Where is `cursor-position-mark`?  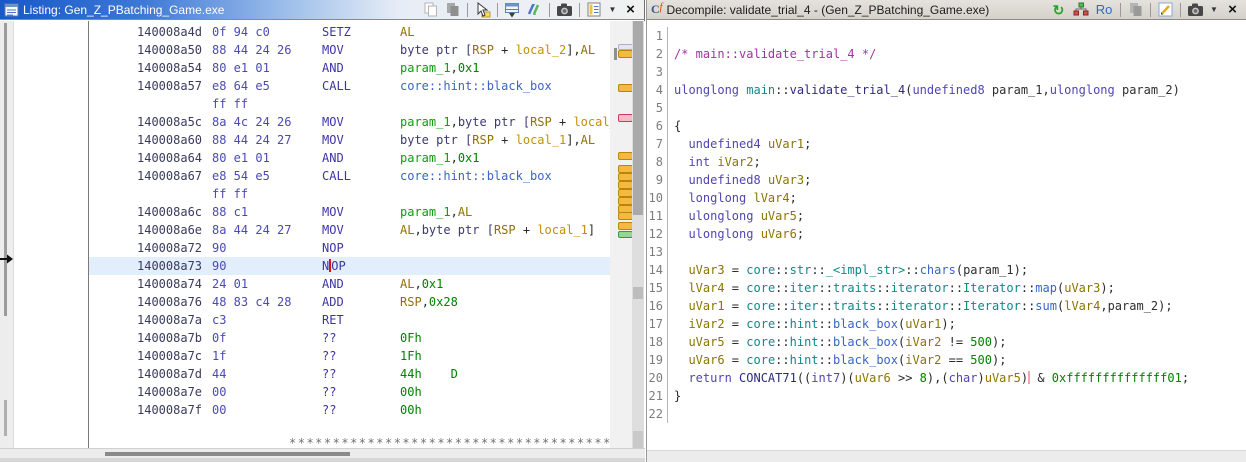 cursor-position-mark is located at coordinates (615, 54).